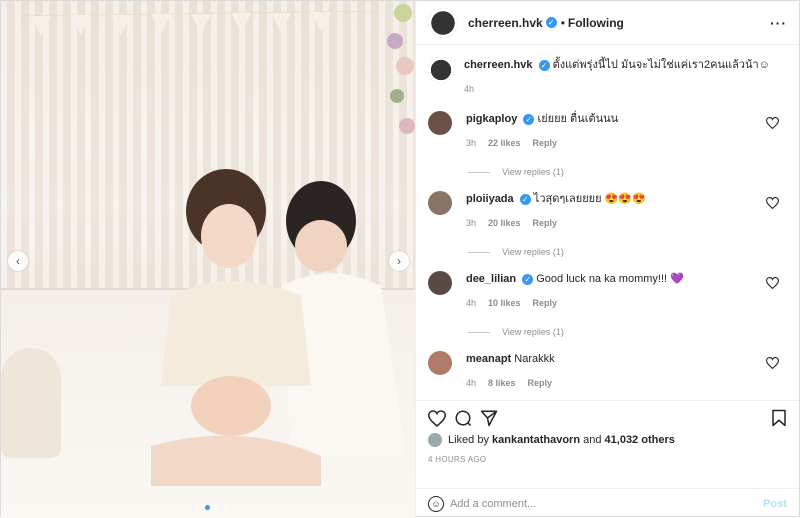 This screenshot has width=800, height=518. I want to click on carousel-dots, so click(212, 507).